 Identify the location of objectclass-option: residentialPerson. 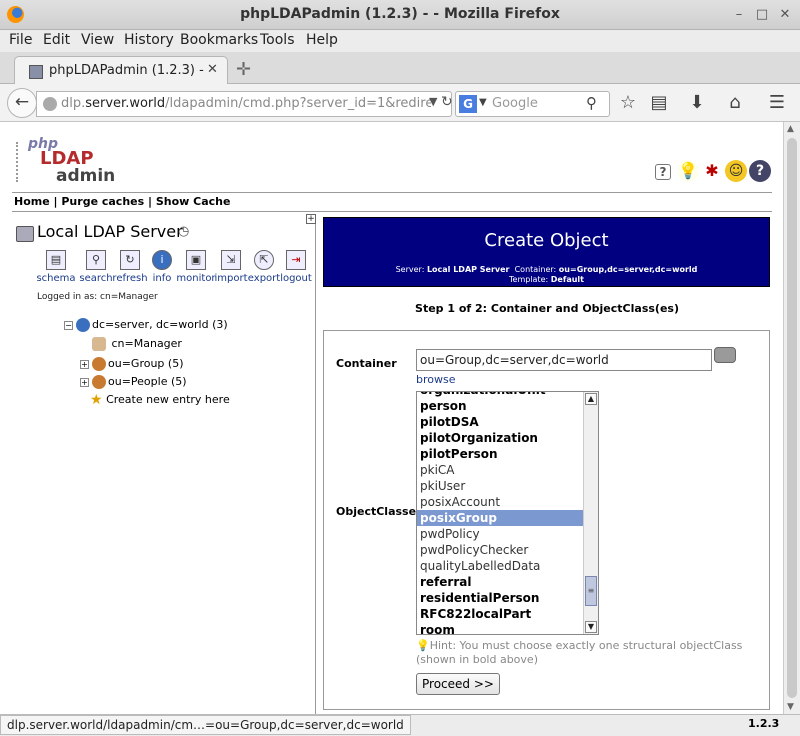
(500, 598).